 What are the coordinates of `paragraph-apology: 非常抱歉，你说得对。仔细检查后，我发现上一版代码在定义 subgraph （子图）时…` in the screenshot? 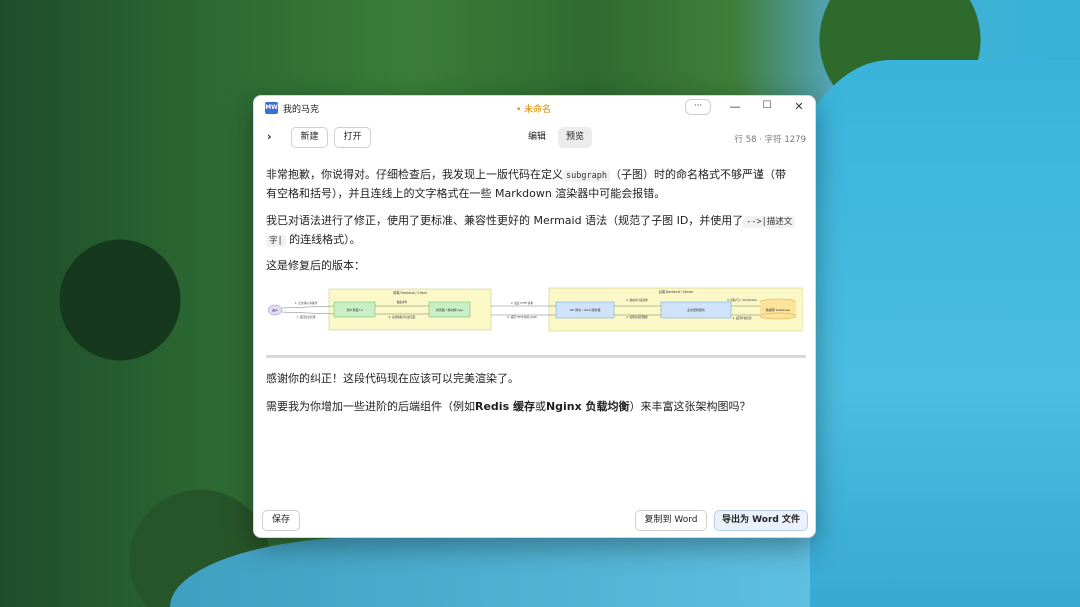 It's located at (526, 184).